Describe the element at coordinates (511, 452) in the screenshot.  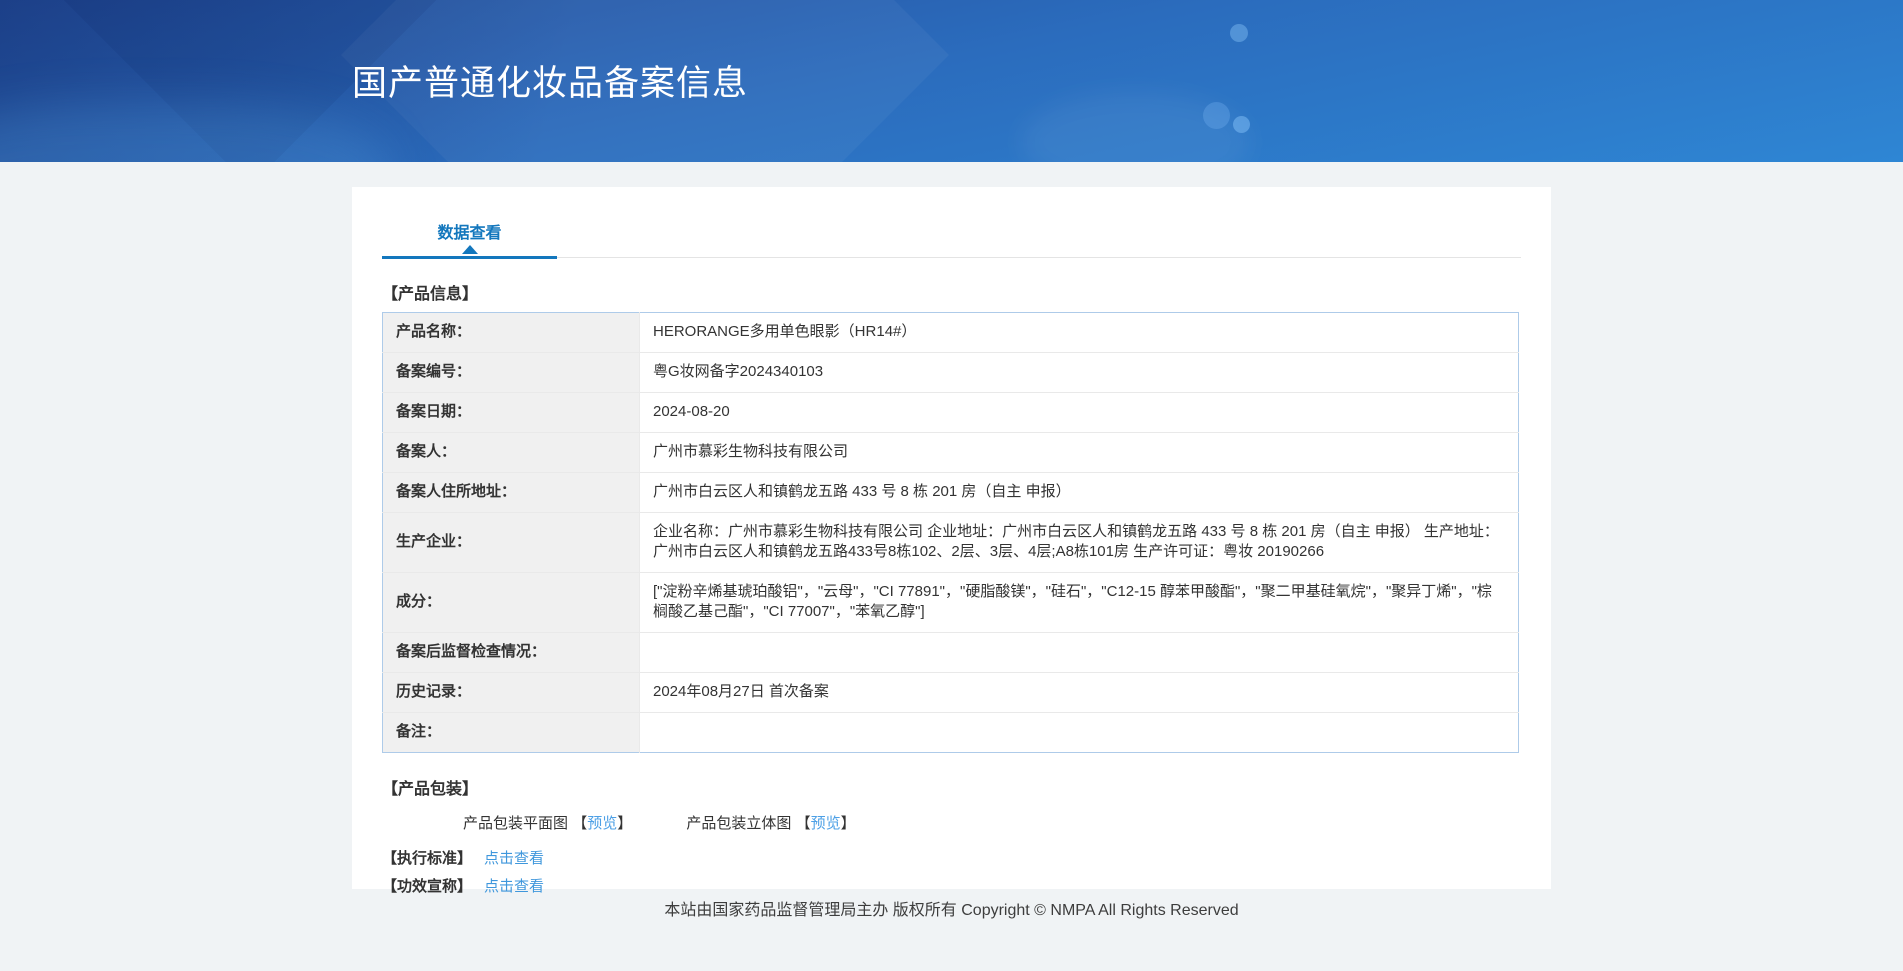
I see `field-label: 备案人：` at that location.